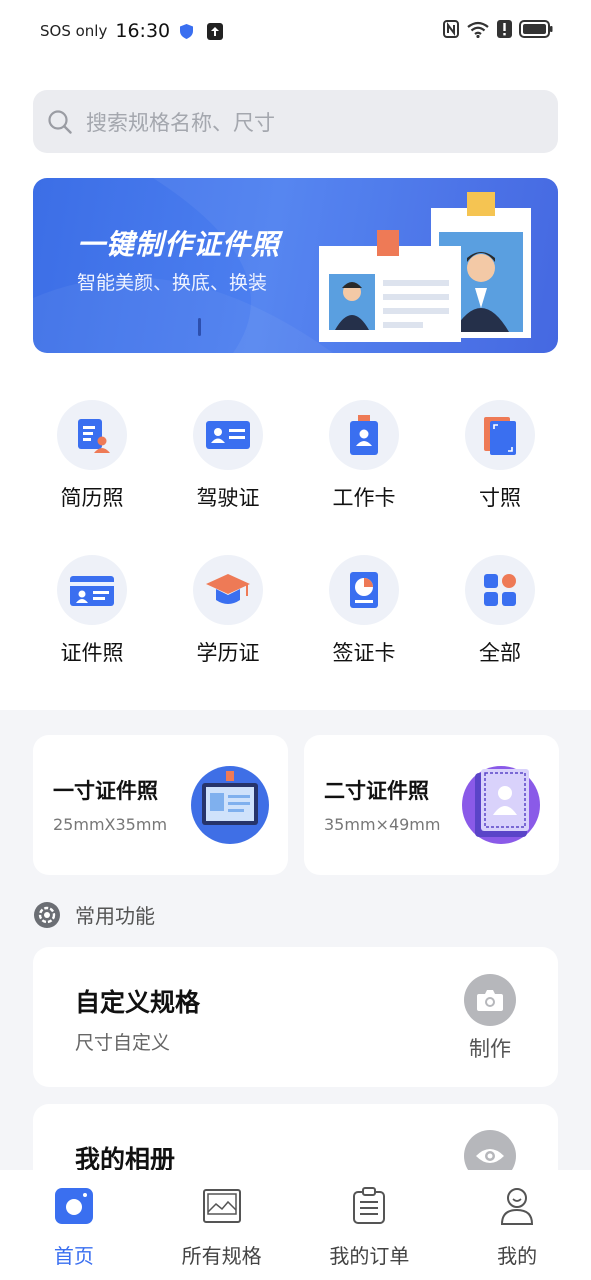 The image size is (591, 1280). I want to click on nav-label: 所有规格, so click(221, 1256).